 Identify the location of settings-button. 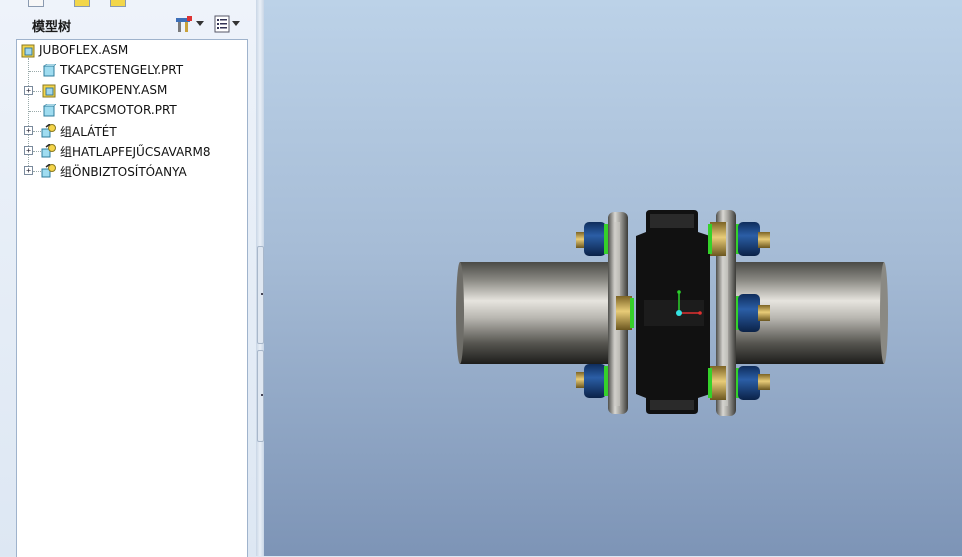
(189, 24).